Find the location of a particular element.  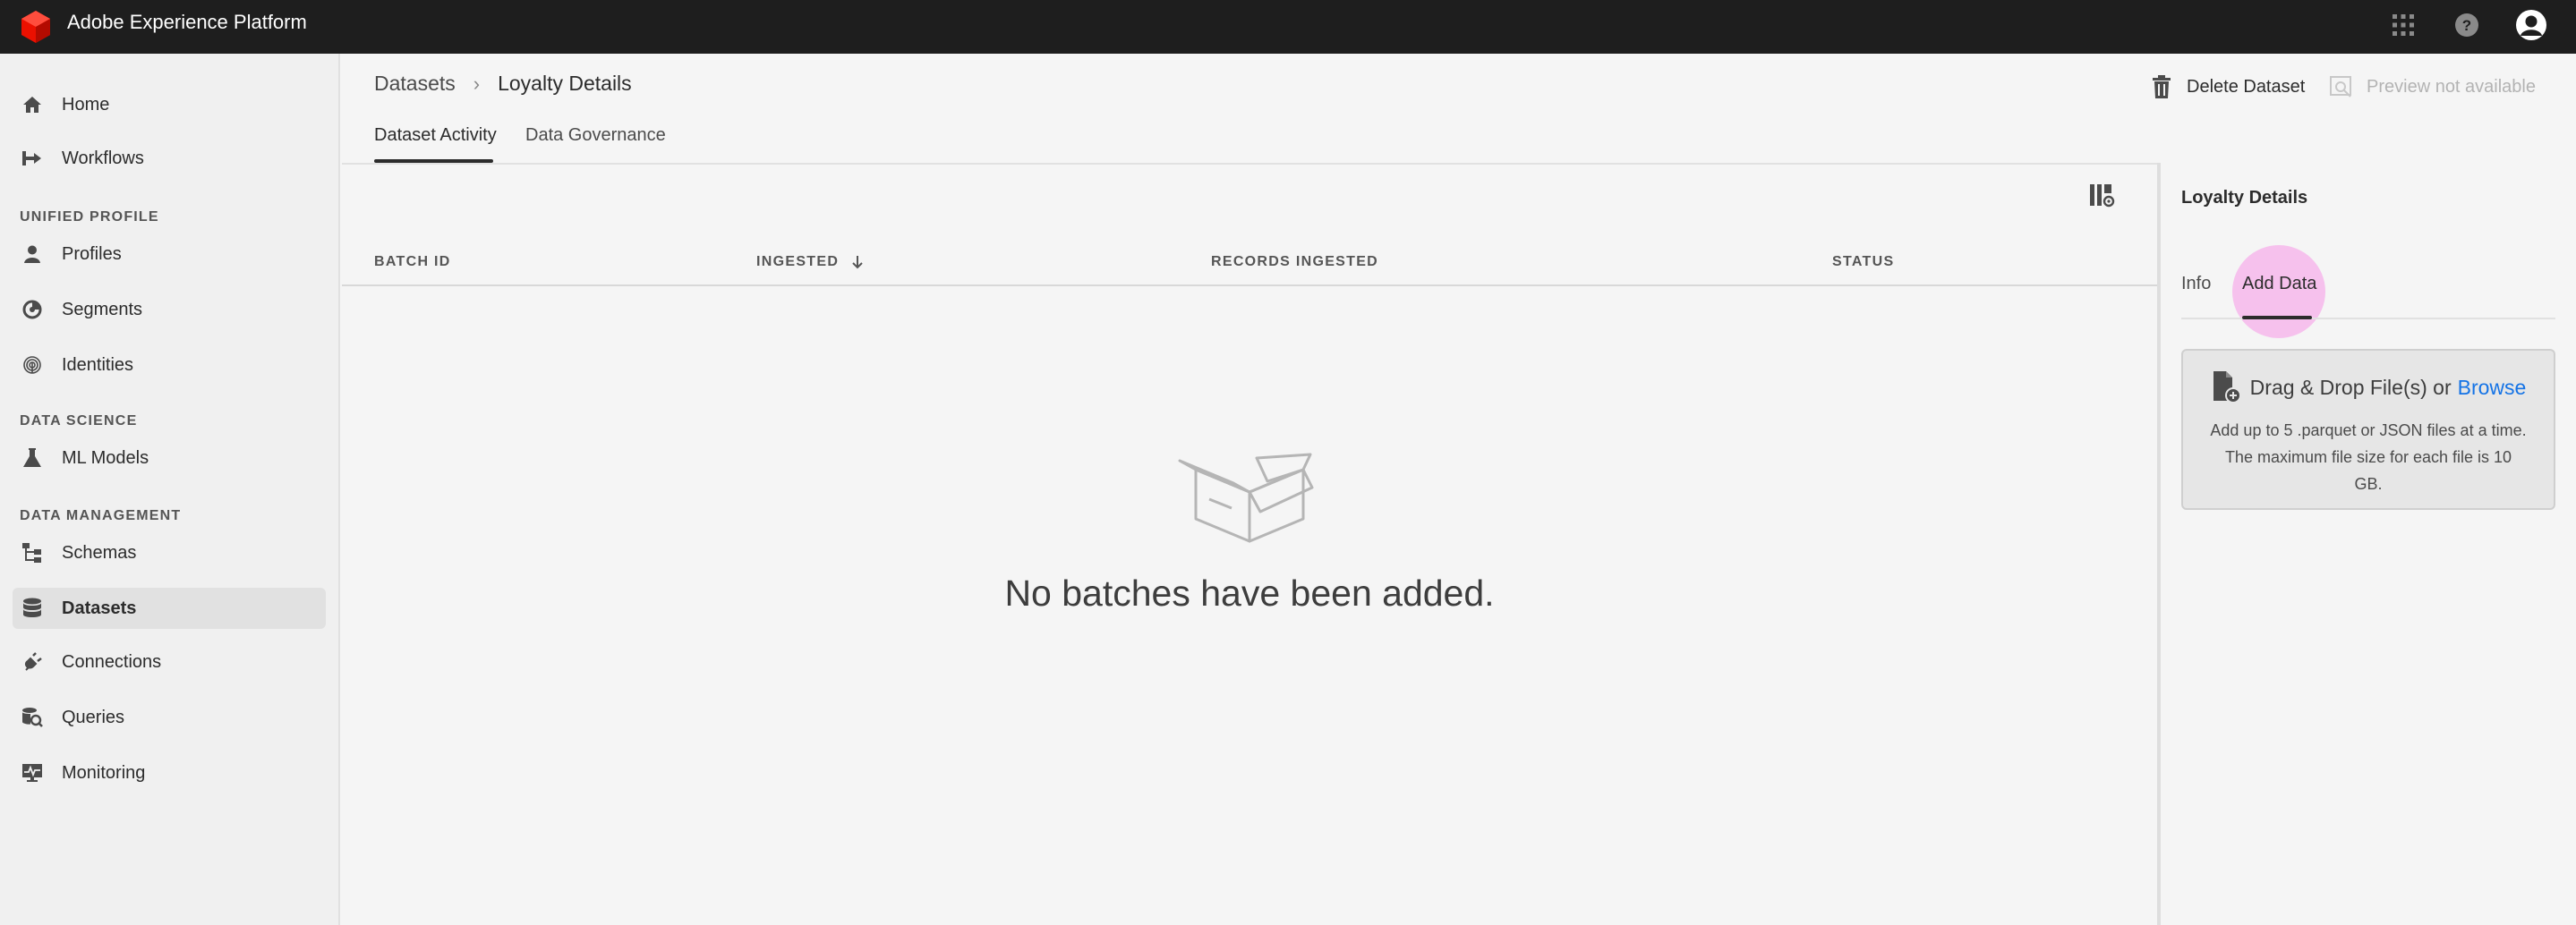

file-add-icon is located at coordinates (2226, 387).